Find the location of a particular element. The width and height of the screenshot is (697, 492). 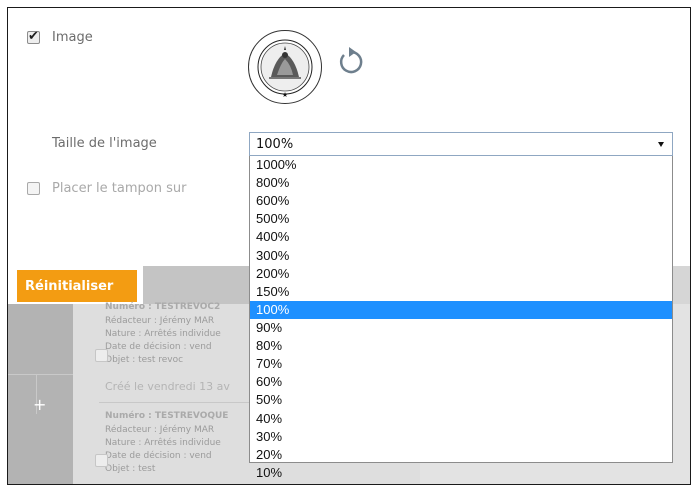

reset-button: Réinitialiser is located at coordinates (77, 286).